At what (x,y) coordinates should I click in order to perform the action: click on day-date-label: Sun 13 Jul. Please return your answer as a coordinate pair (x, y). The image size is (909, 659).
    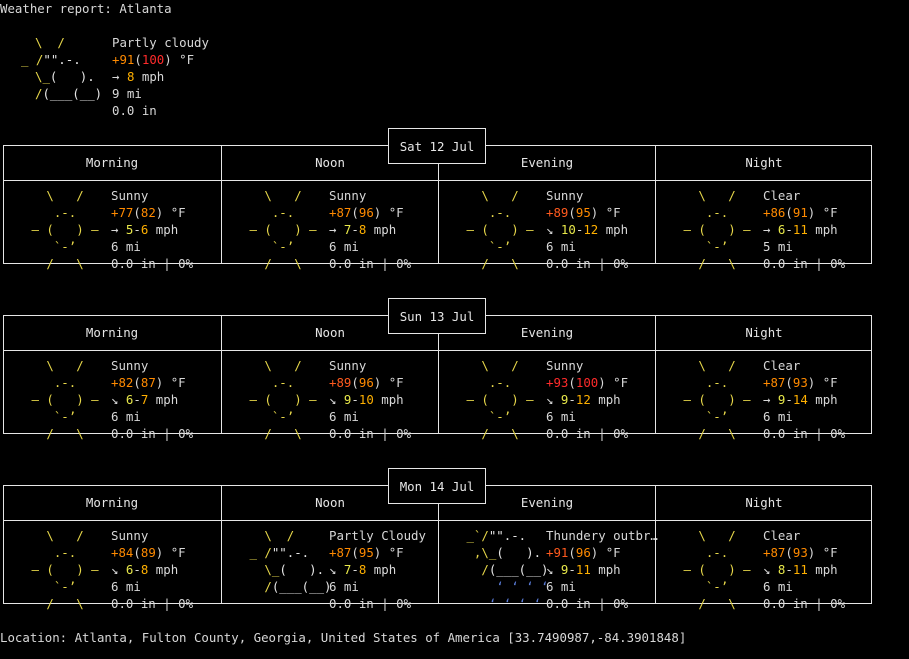
    Looking at the image, I should click on (437, 316).